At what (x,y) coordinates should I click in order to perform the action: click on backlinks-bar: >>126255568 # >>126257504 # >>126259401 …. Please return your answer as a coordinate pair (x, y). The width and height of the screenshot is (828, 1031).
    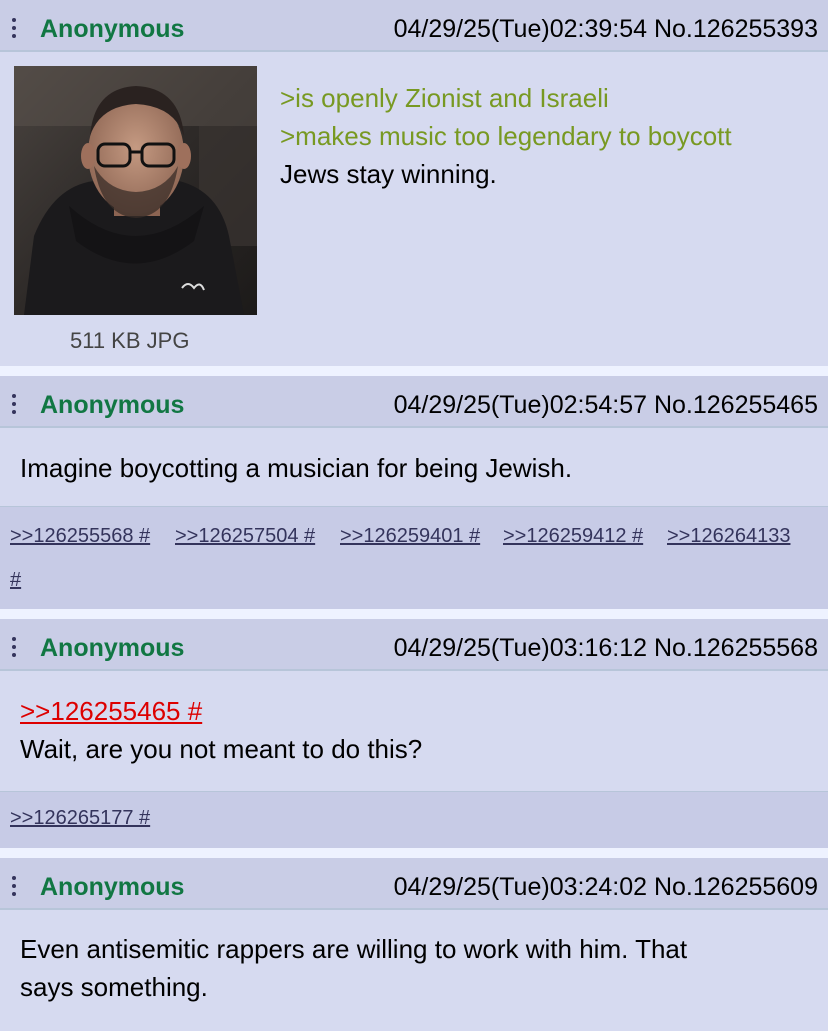
    Looking at the image, I should click on (414, 558).